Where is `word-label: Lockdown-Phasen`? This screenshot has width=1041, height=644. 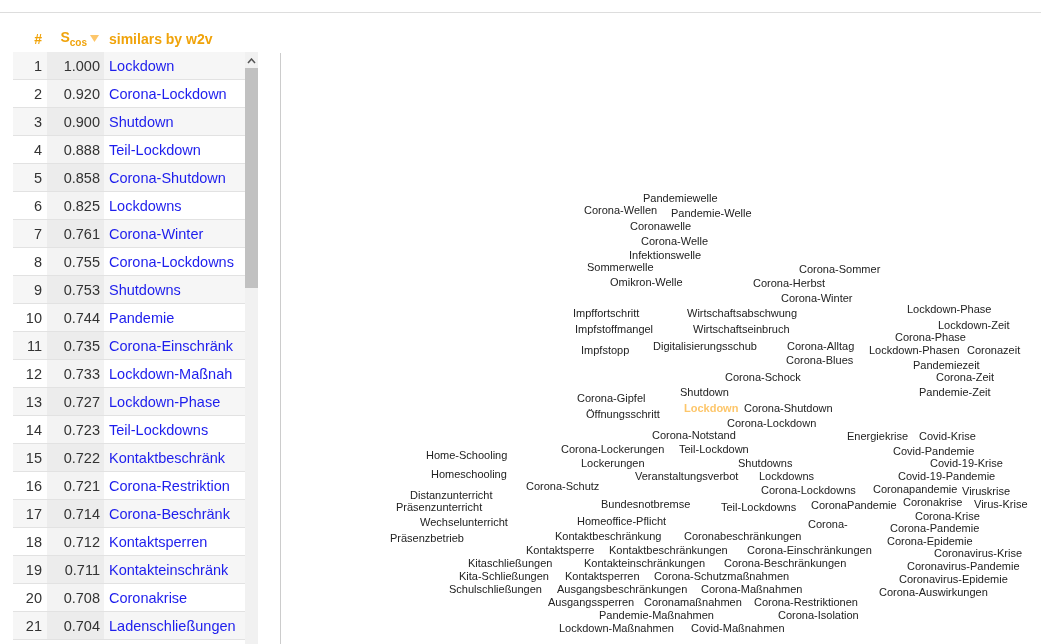 word-label: Lockdown-Phasen is located at coordinates (914, 350).